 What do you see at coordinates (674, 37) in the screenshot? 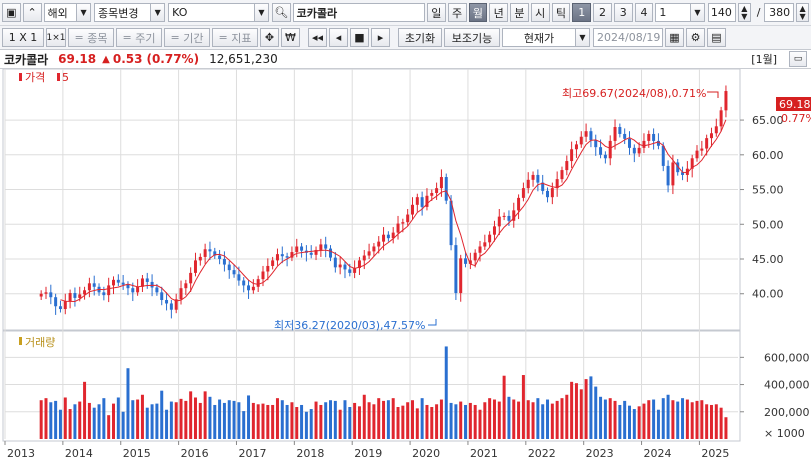
I see `calendar-icon: ▦` at bounding box center [674, 37].